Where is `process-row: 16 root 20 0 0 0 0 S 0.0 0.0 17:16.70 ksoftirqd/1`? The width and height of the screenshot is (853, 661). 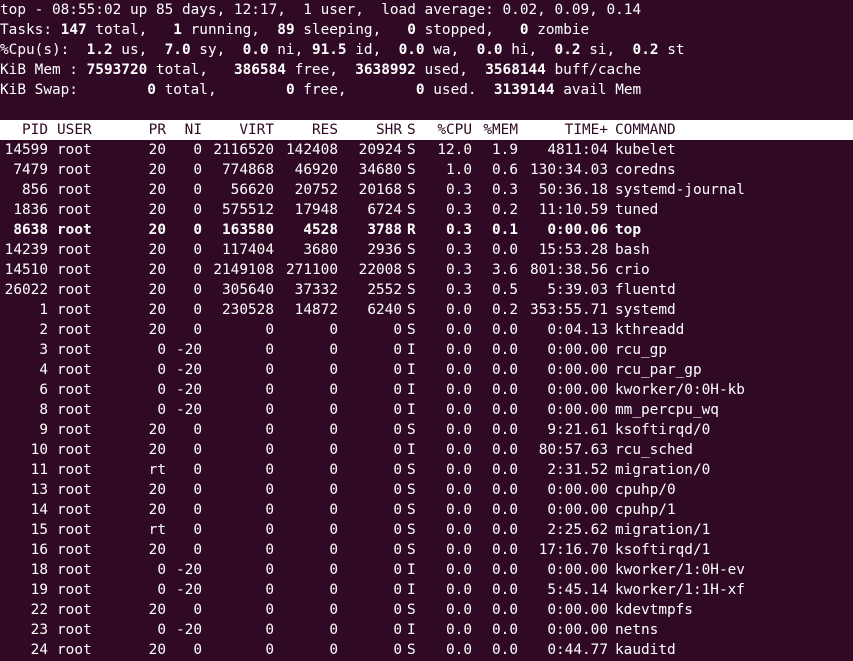
process-row: 16 root 20 0 0 0 0 S 0.0 0.0 17:16.70 ksoftirqd/1 is located at coordinates (426, 550).